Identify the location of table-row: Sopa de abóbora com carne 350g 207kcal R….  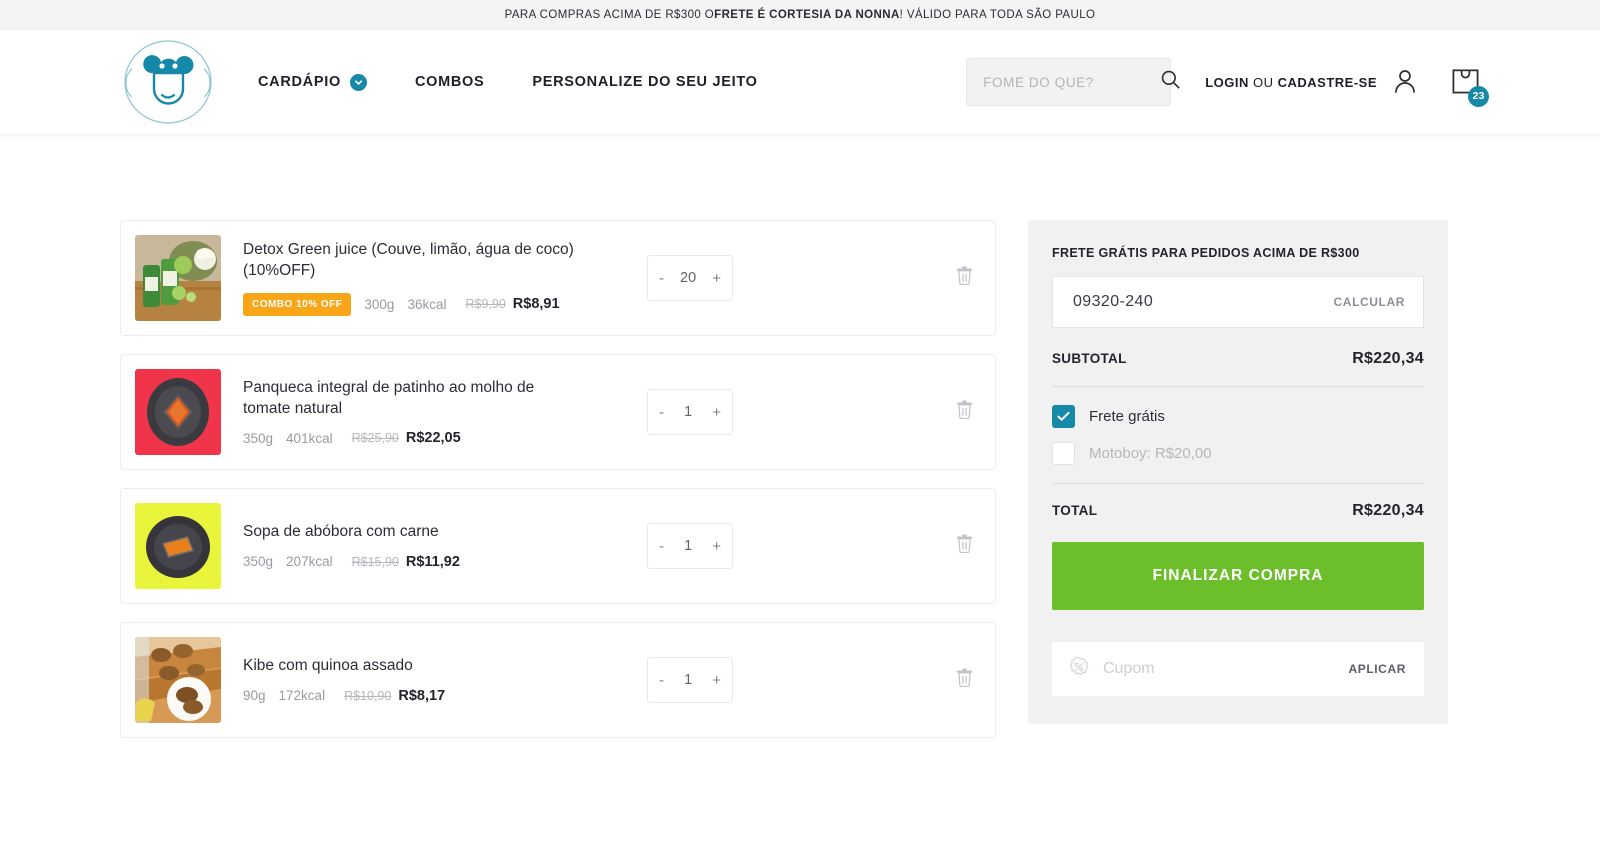
(558, 546).